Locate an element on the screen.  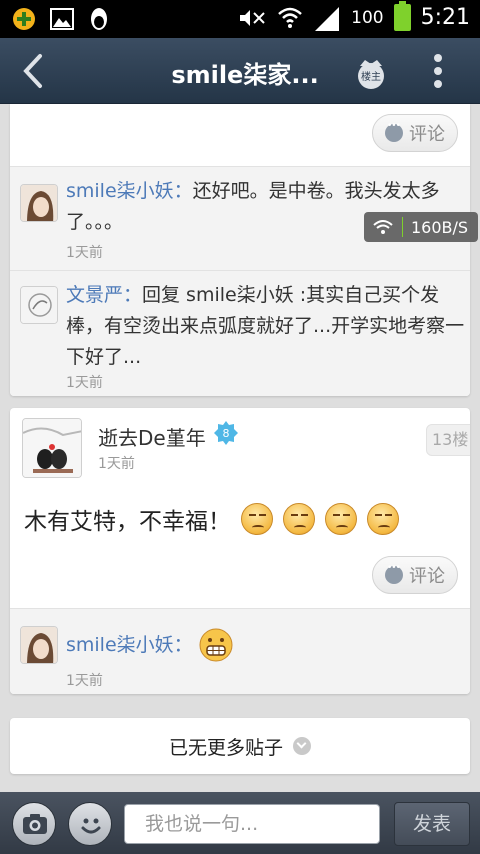
post-text: 木有艾特，不幸福！ is located at coordinates (127, 522).